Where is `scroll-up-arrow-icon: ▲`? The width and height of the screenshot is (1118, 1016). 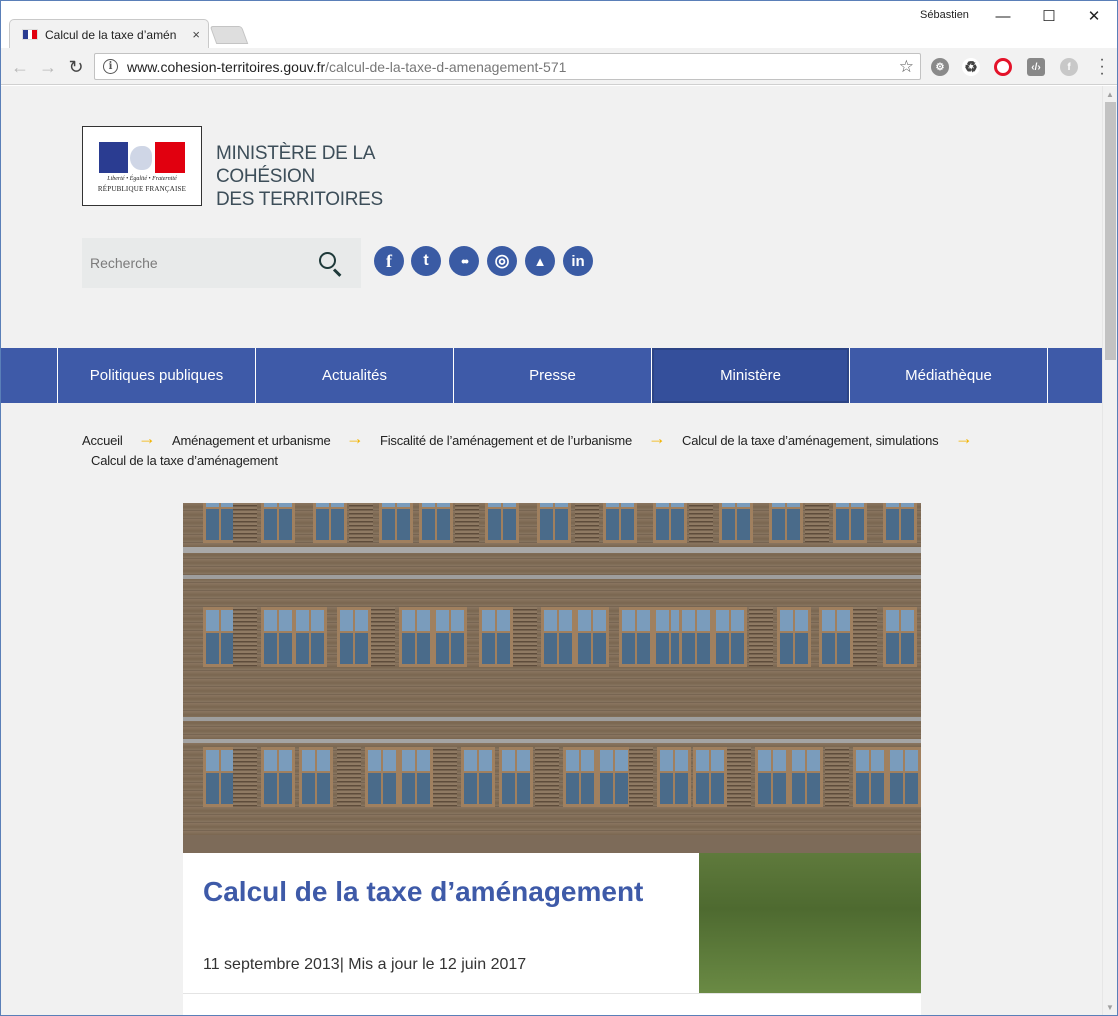 scroll-up-arrow-icon: ▲ is located at coordinates (1110, 94).